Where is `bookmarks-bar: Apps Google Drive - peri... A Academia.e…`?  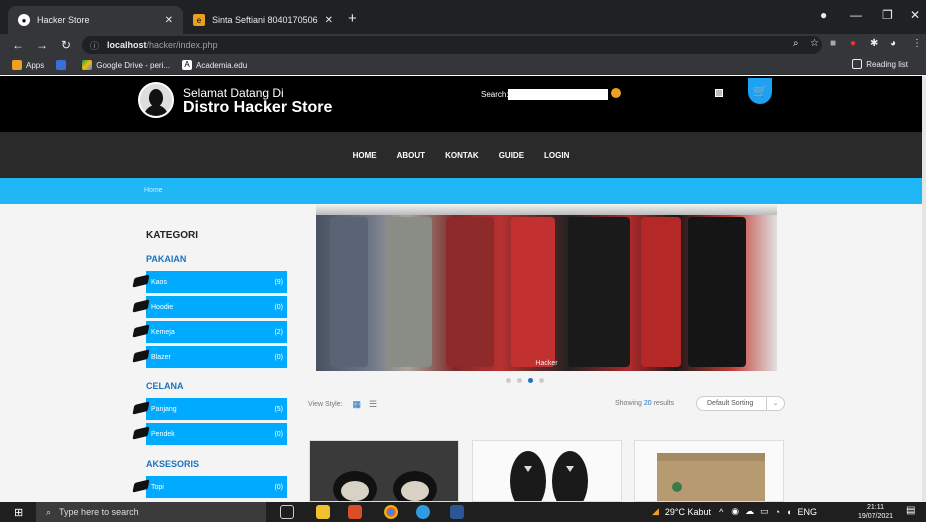
bookmarks-bar: Apps Google Drive - peri... A Academia.e… is located at coordinates (463, 65).